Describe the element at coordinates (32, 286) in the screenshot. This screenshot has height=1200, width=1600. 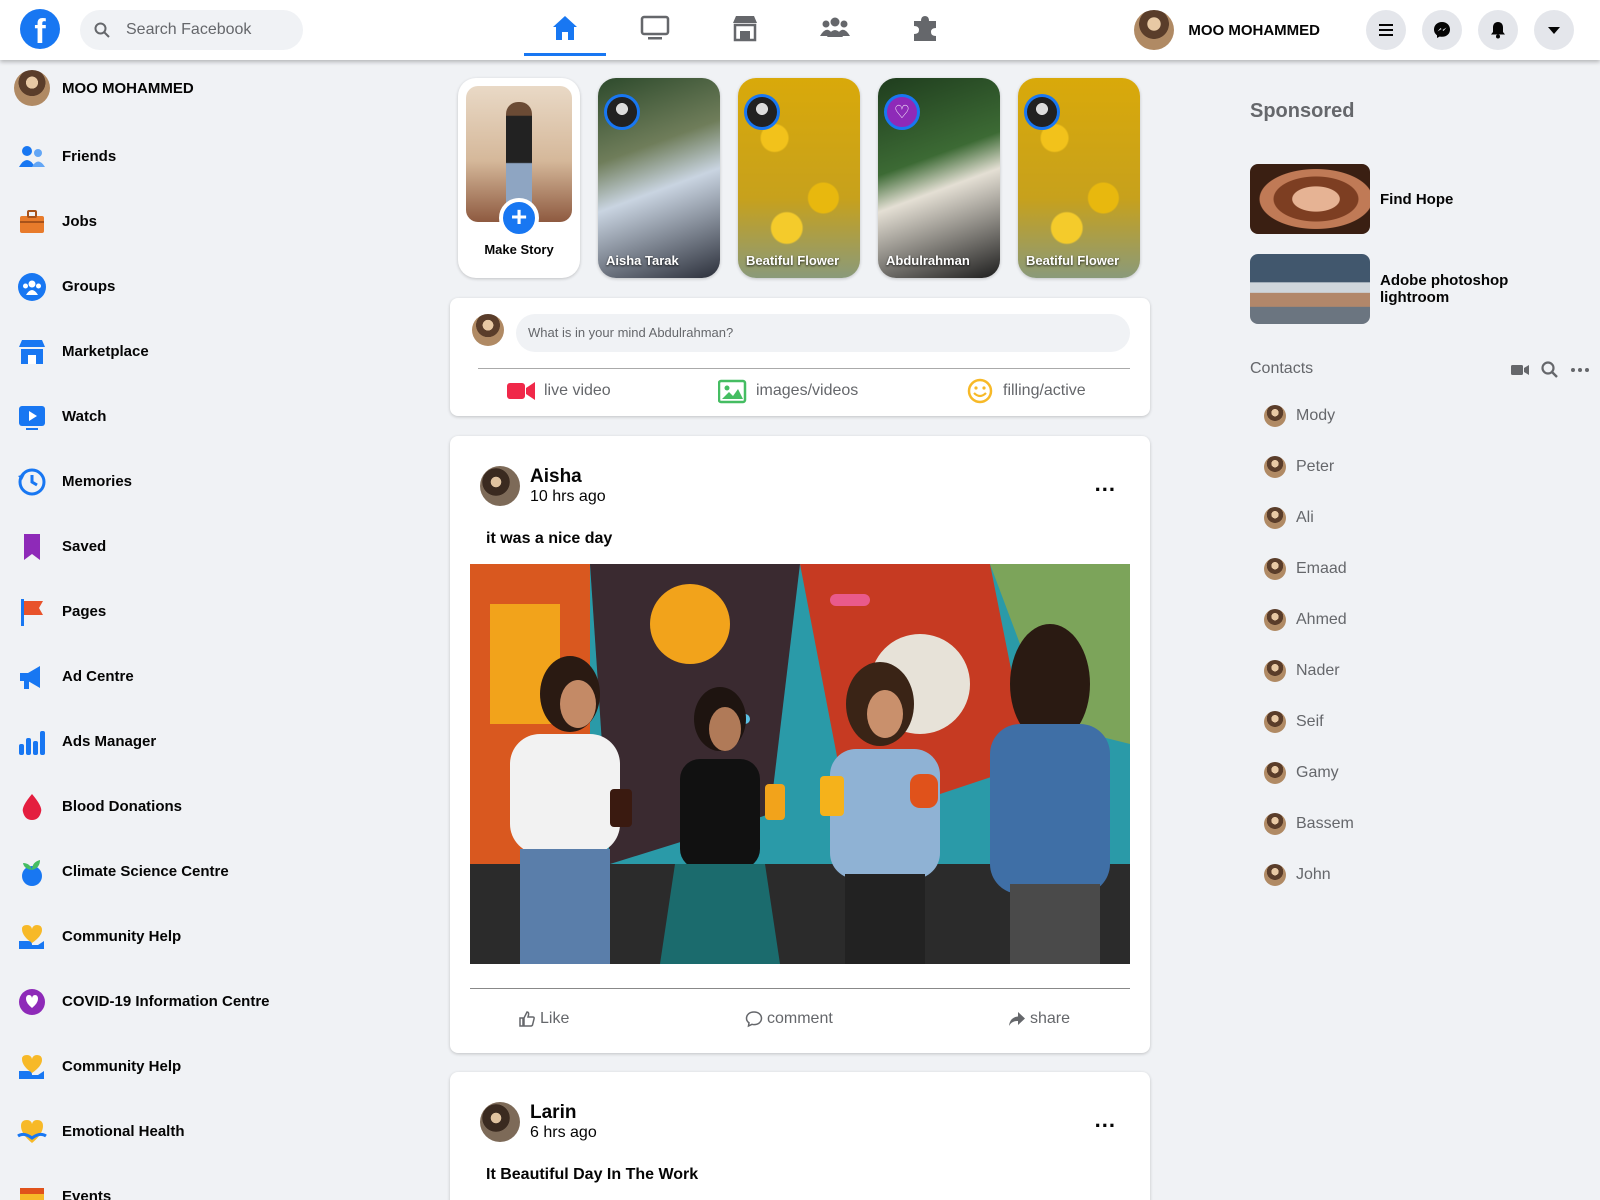
I see `groups-icon` at that location.